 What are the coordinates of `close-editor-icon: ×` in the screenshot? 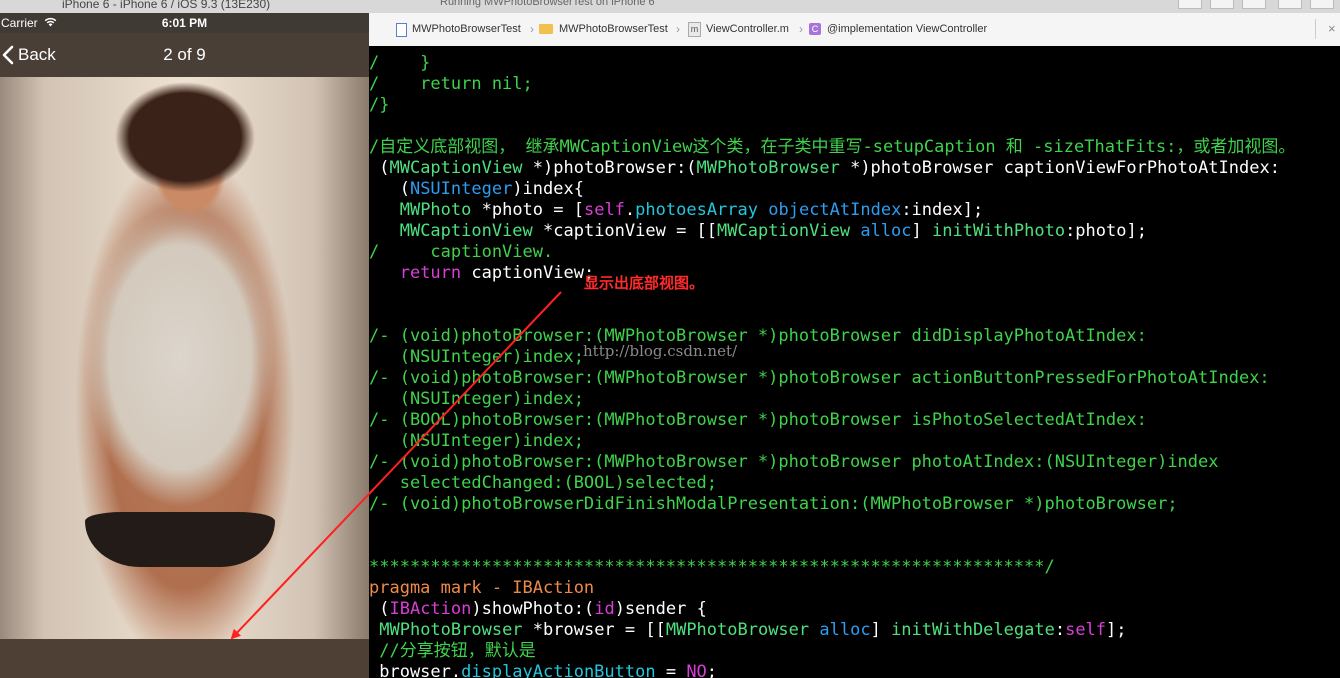 It's located at (1332, 28).